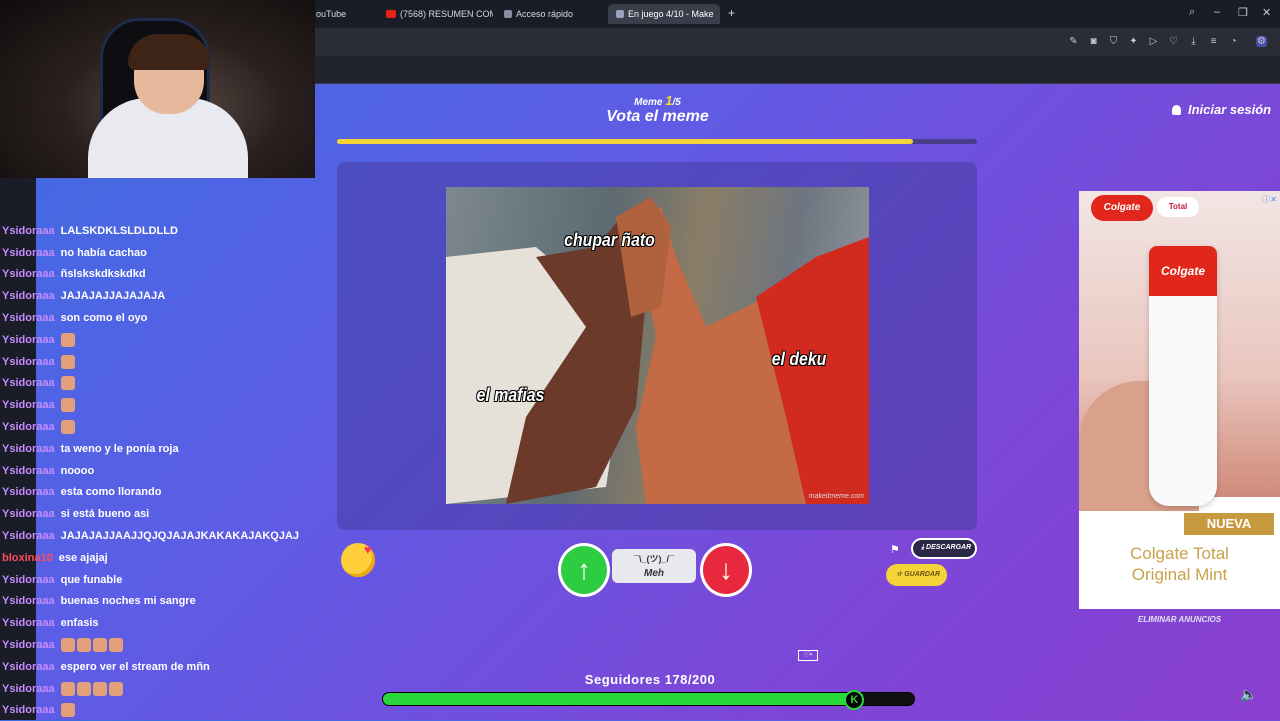 The width and height of the screenshot is (1280, 721). I want to click on tab-acceso-rapido: Acceso rápido, so click(548, 14).